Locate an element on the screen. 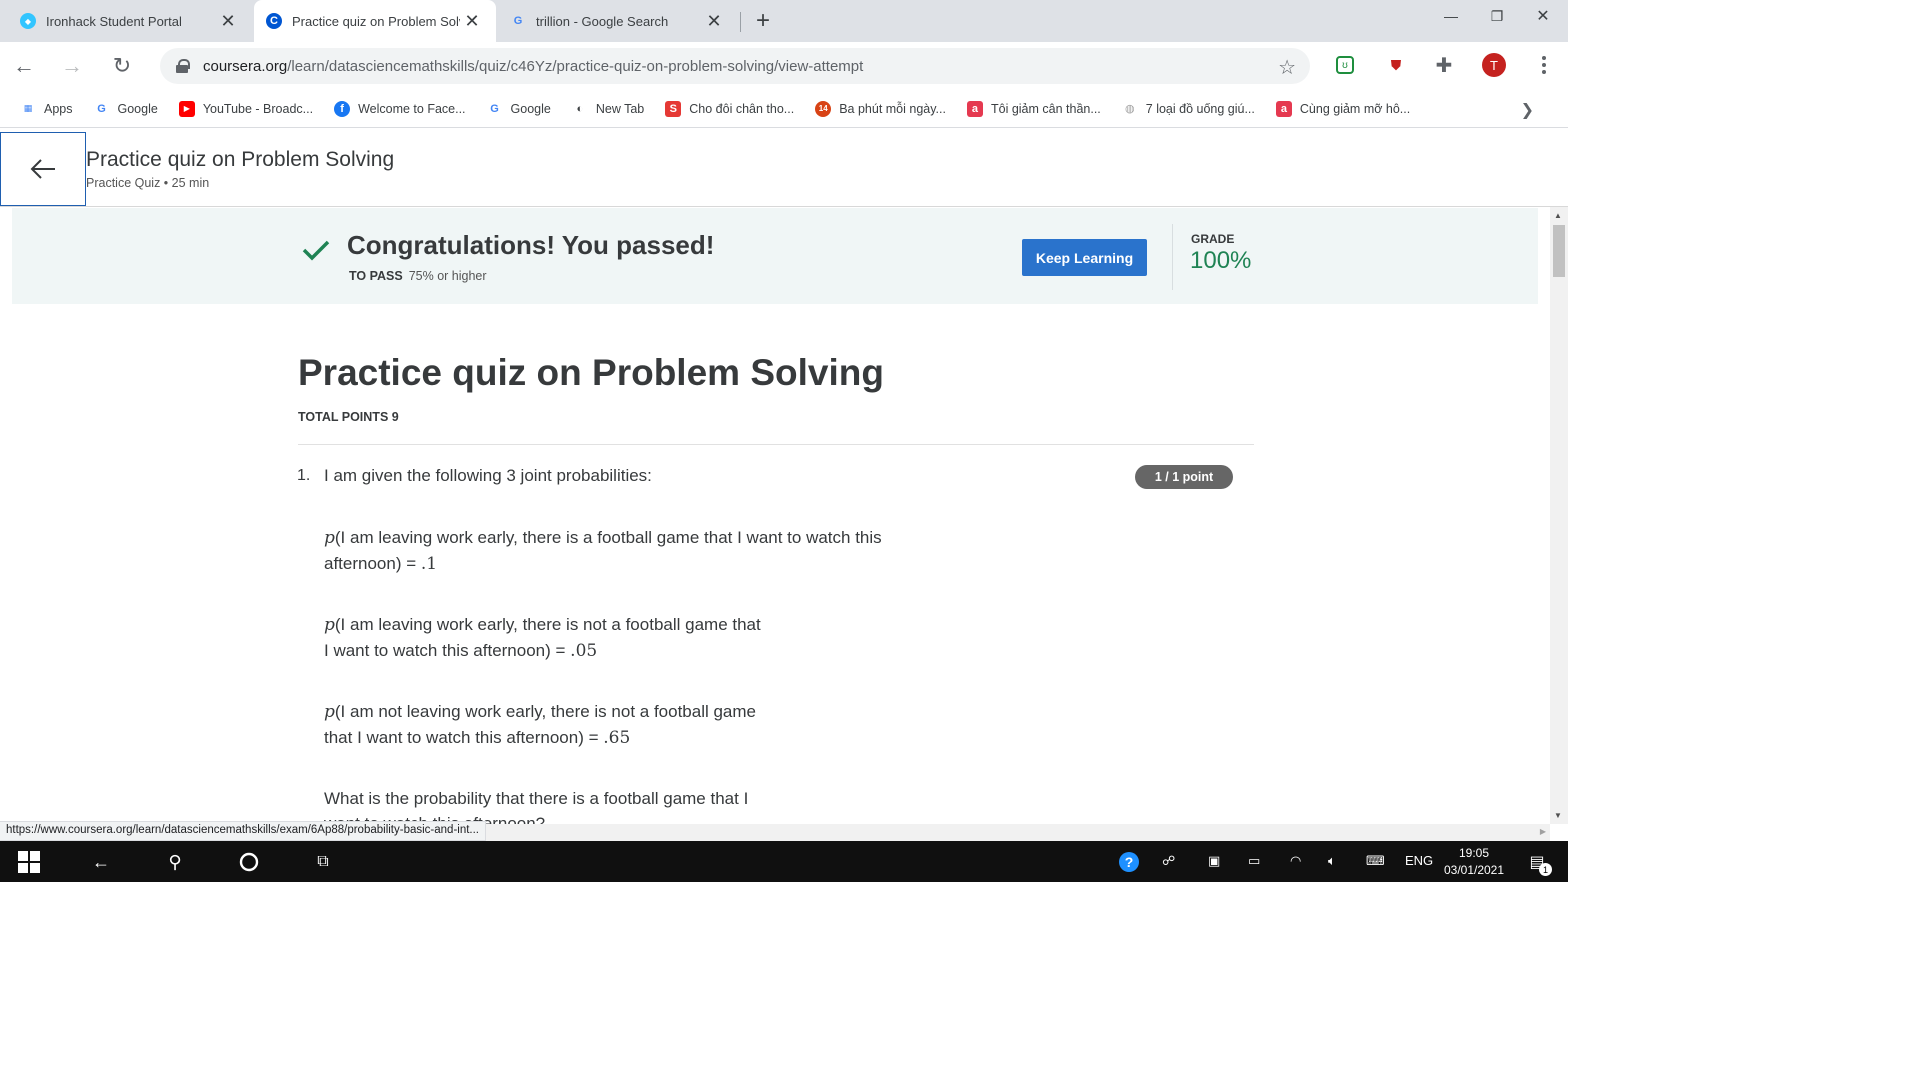 The width and height of the screenshot is (1920, 1080). keyboard-icon: ⌨ is located at coordinates (1375, 861).